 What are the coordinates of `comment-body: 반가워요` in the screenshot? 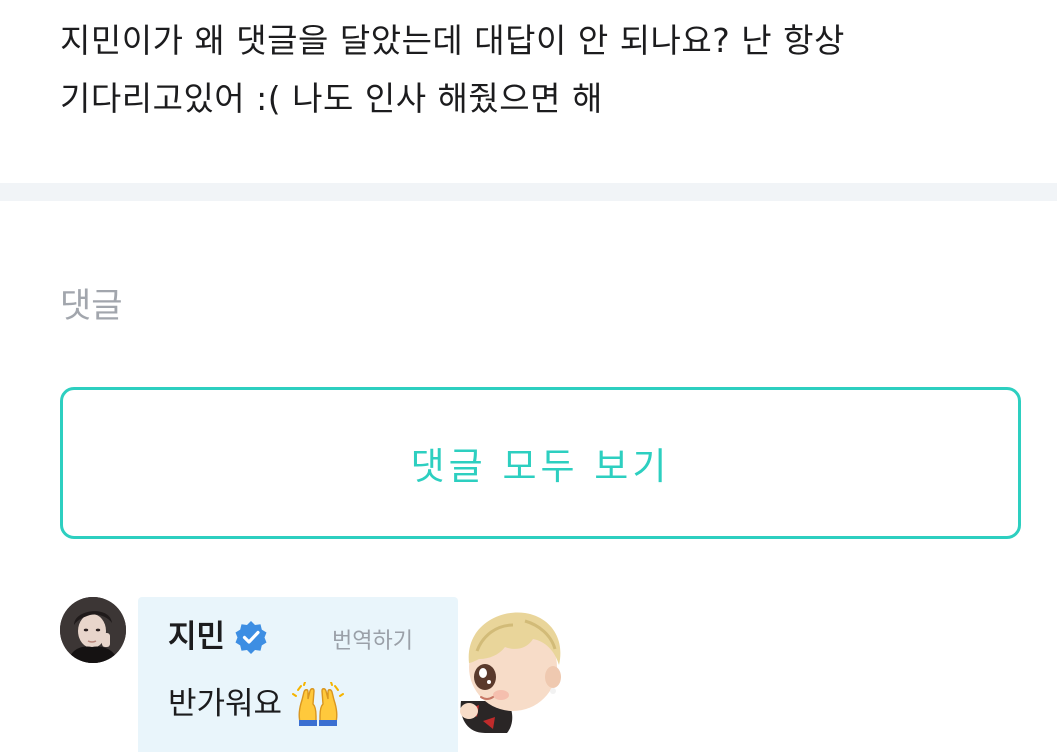 It's located at (256, 704).